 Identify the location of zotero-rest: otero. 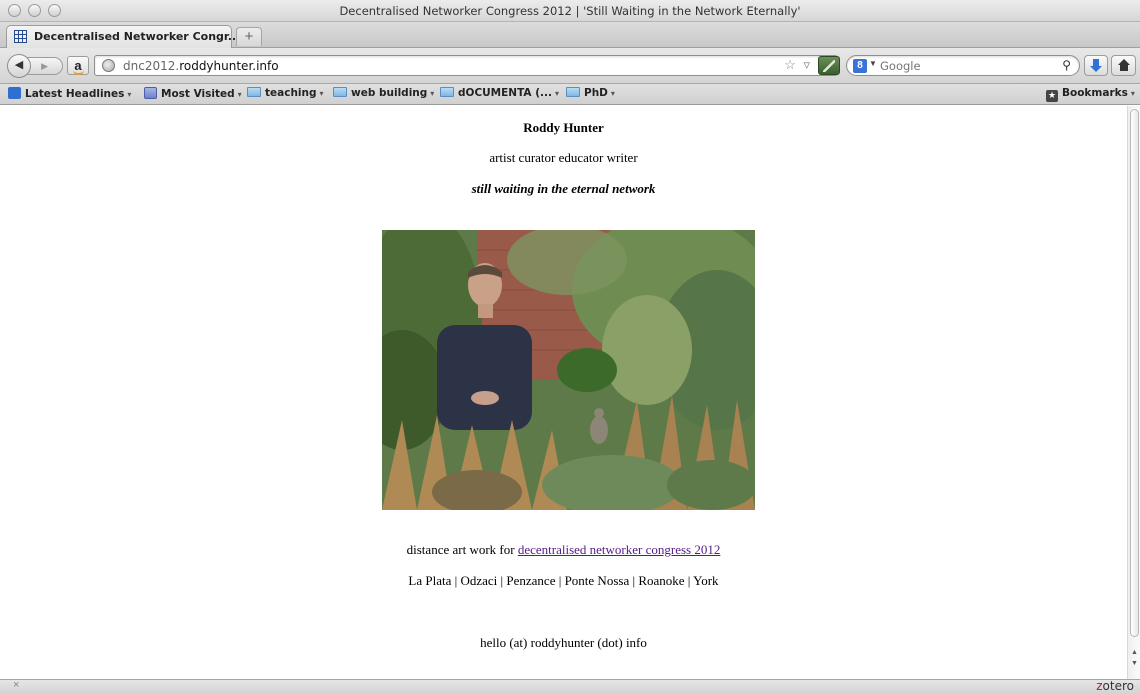
(1118, 686).